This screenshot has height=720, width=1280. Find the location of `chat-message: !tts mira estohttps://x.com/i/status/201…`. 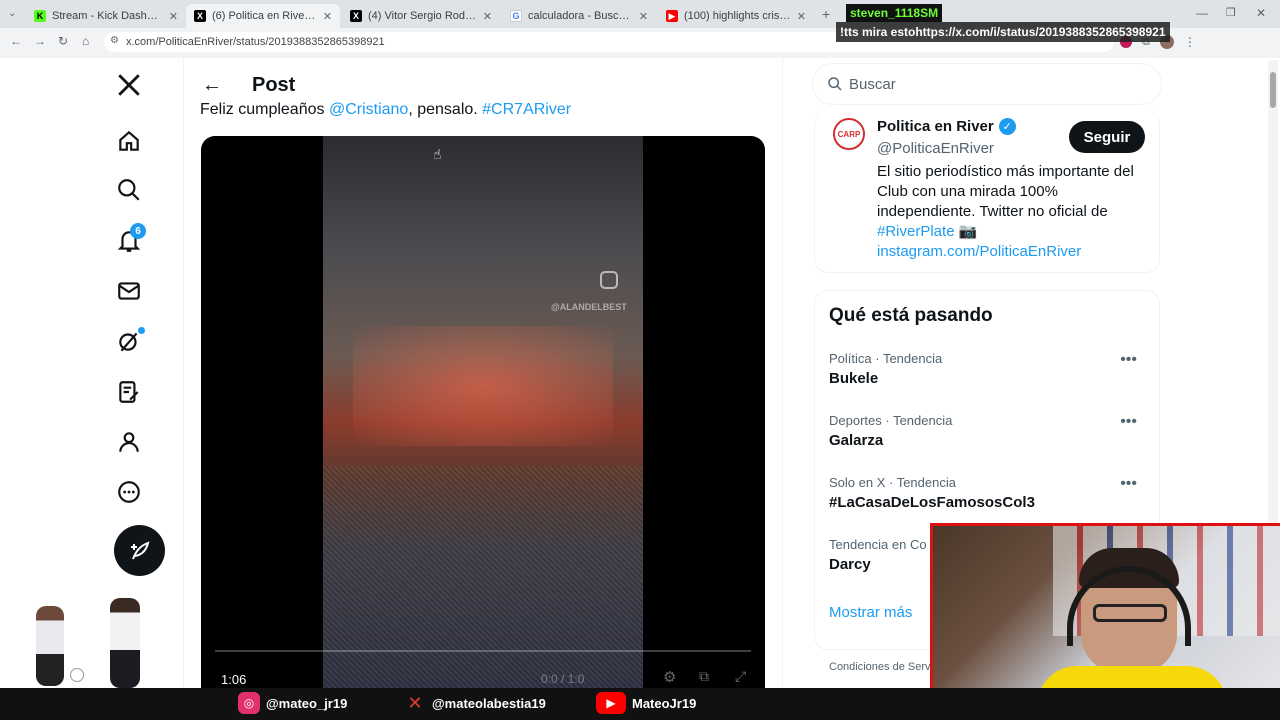

chat-message: !tts mira estohttps://x.com/i/status/201… is located at coordinates (1003, 32).